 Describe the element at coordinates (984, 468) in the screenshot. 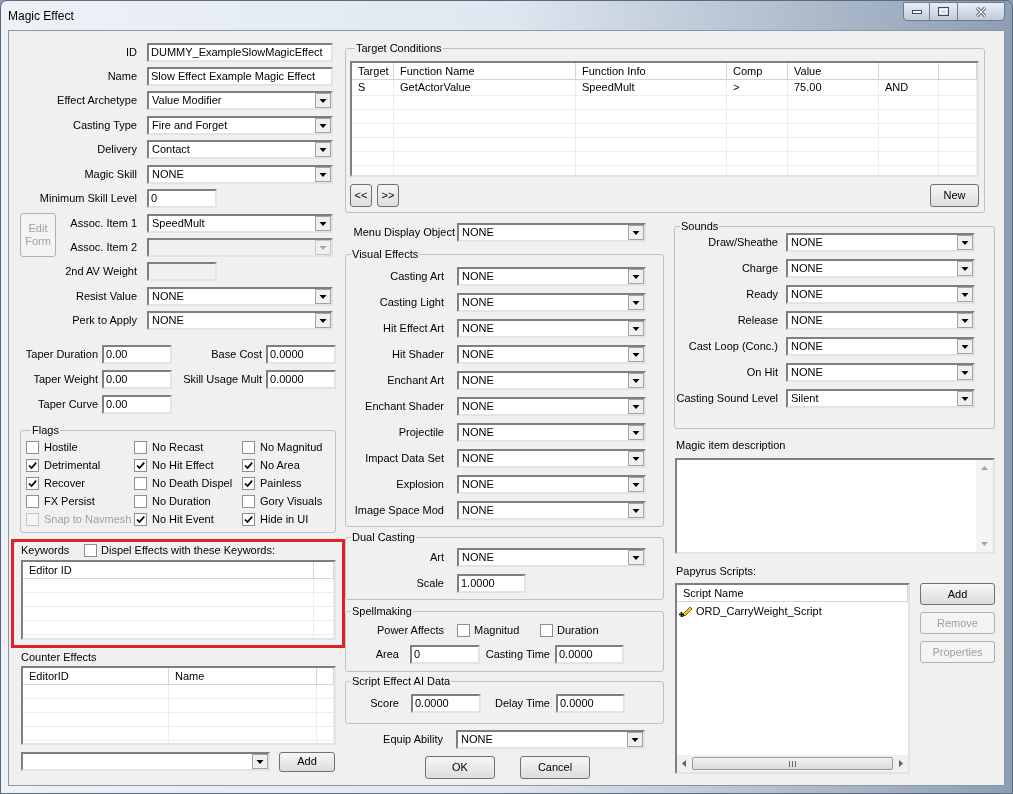

I see `up-arrow-icon` at that location.